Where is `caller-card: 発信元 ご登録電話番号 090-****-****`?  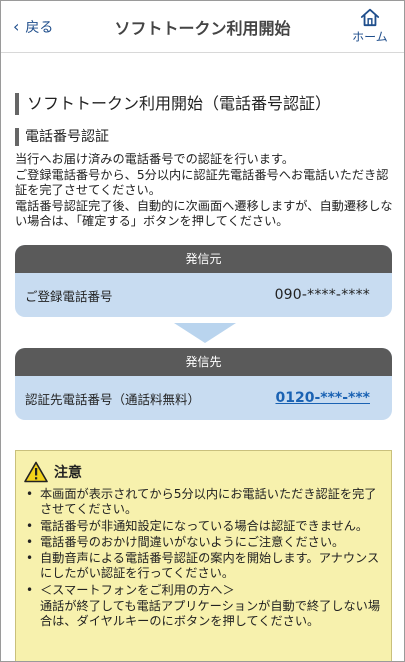
caller-card: 発信元 ご登録電話番号 090-****-**** is located at coordinates (203, 281).